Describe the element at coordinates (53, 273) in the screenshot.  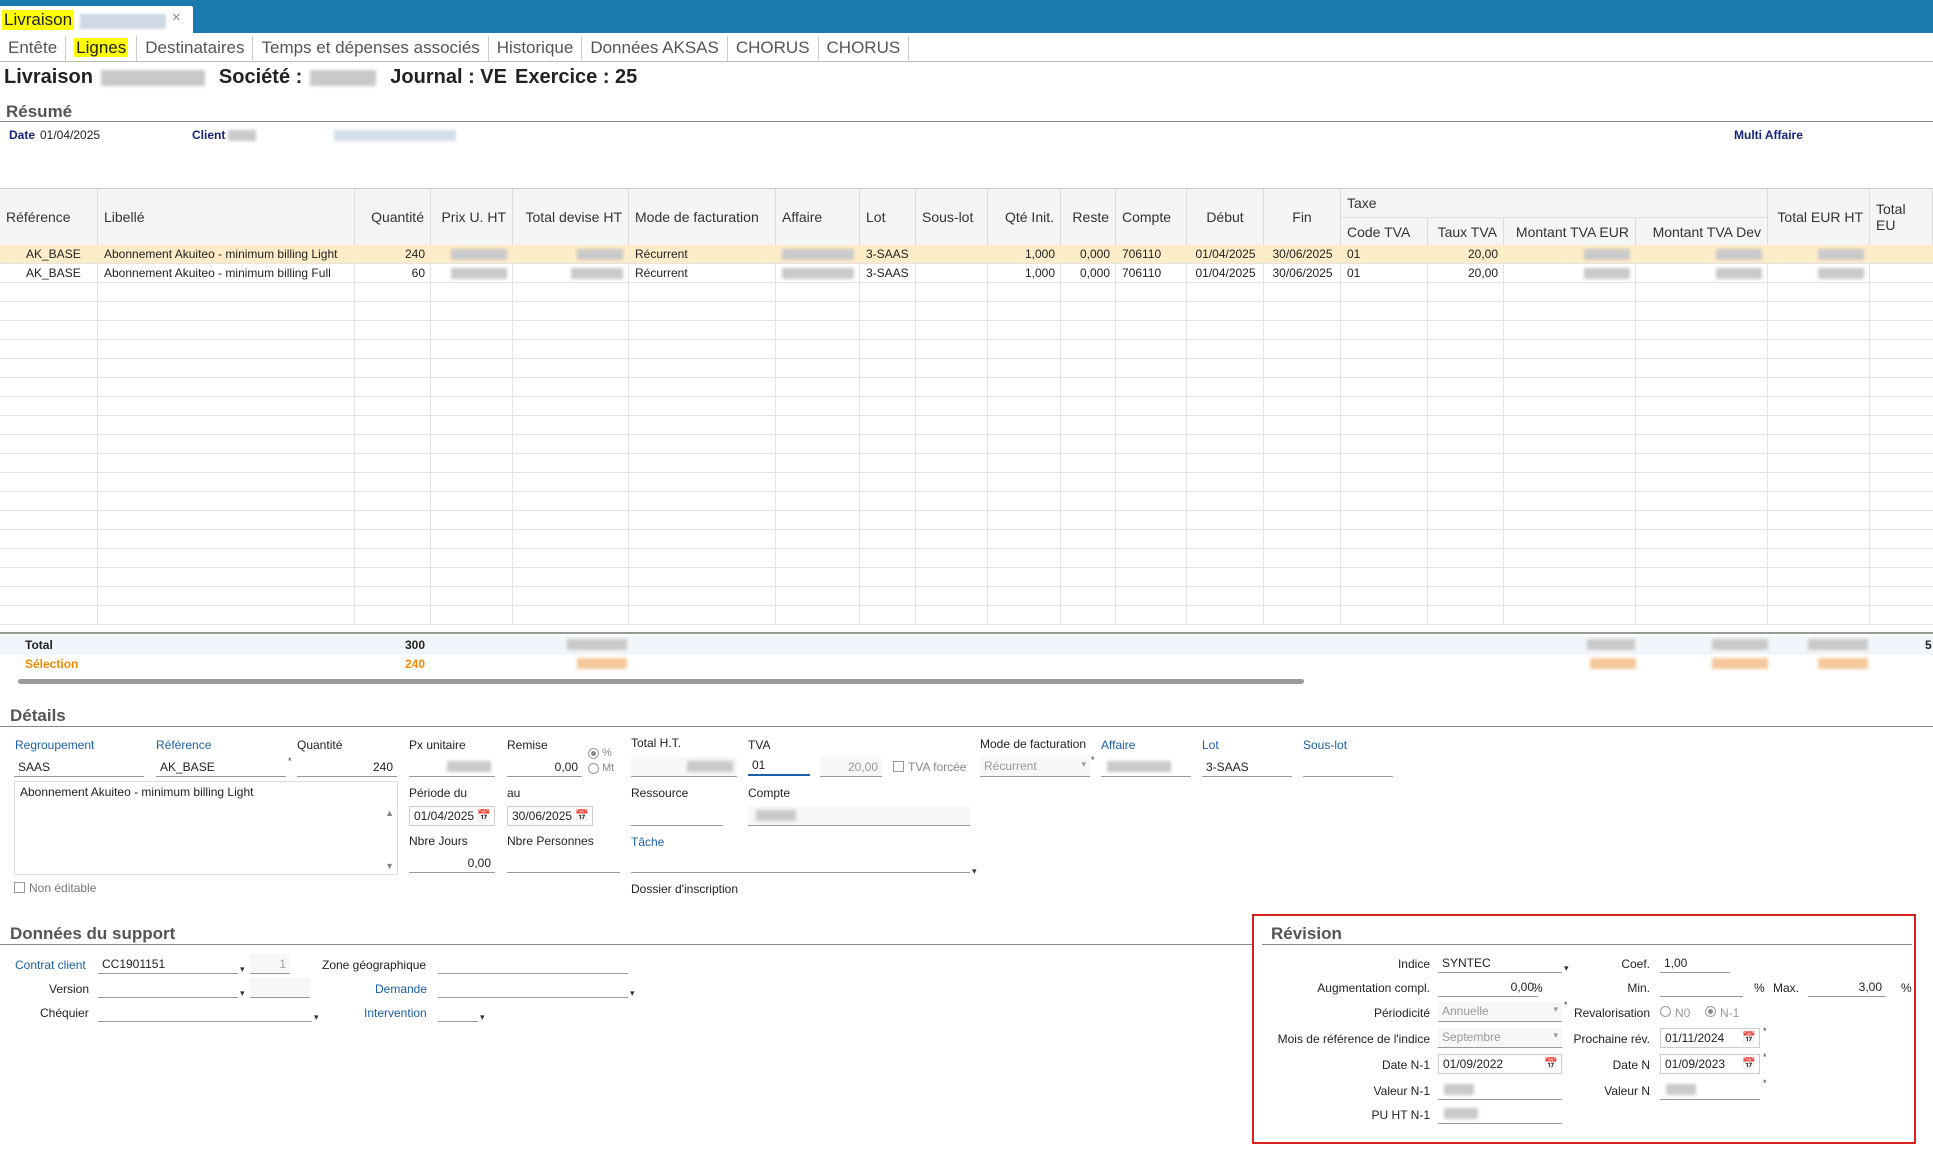
I see `cell-reference: AK_BASE` at that location.